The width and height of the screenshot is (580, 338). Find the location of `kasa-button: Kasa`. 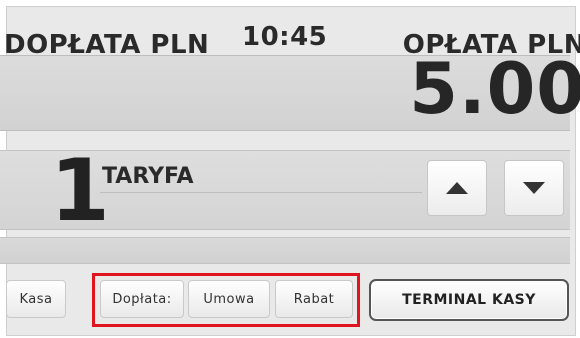

kasa-button: Kasa is located at coordinates (36, 299).